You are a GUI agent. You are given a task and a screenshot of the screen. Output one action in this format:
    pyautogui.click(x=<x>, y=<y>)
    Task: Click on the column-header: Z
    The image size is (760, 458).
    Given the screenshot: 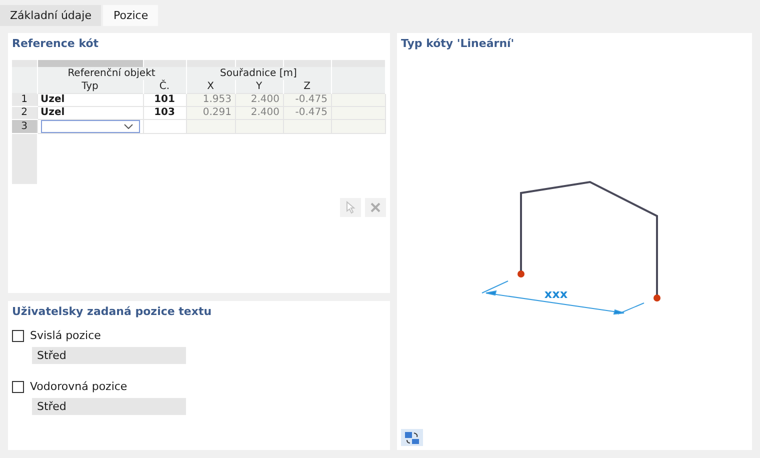 What is the action you would take?
    pyautogui.click(x=307, y=86)
    